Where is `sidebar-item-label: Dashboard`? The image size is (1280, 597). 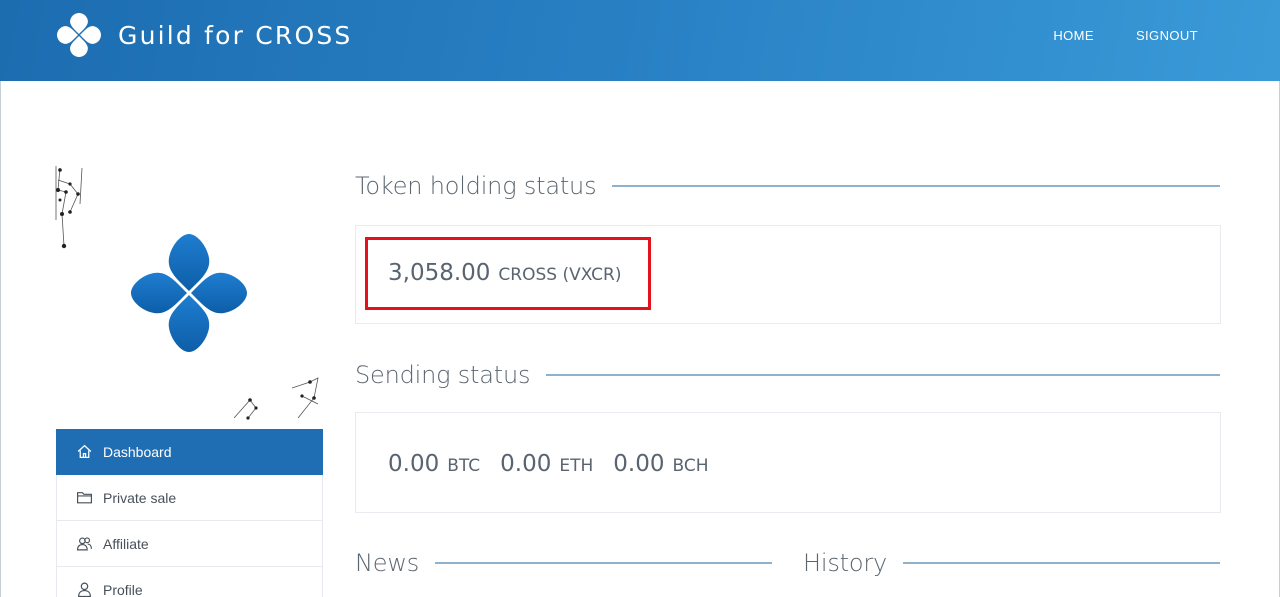 sidebar-item-label: Dashboard is located at coordinates (137, 451).